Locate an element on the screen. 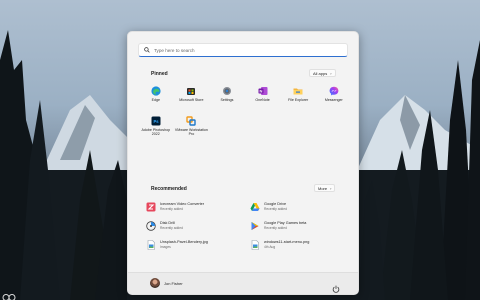 The height and width of the screenshot is (300, 480). recommended-item-sub: 4th Aug is located at coordinates (270, 247).